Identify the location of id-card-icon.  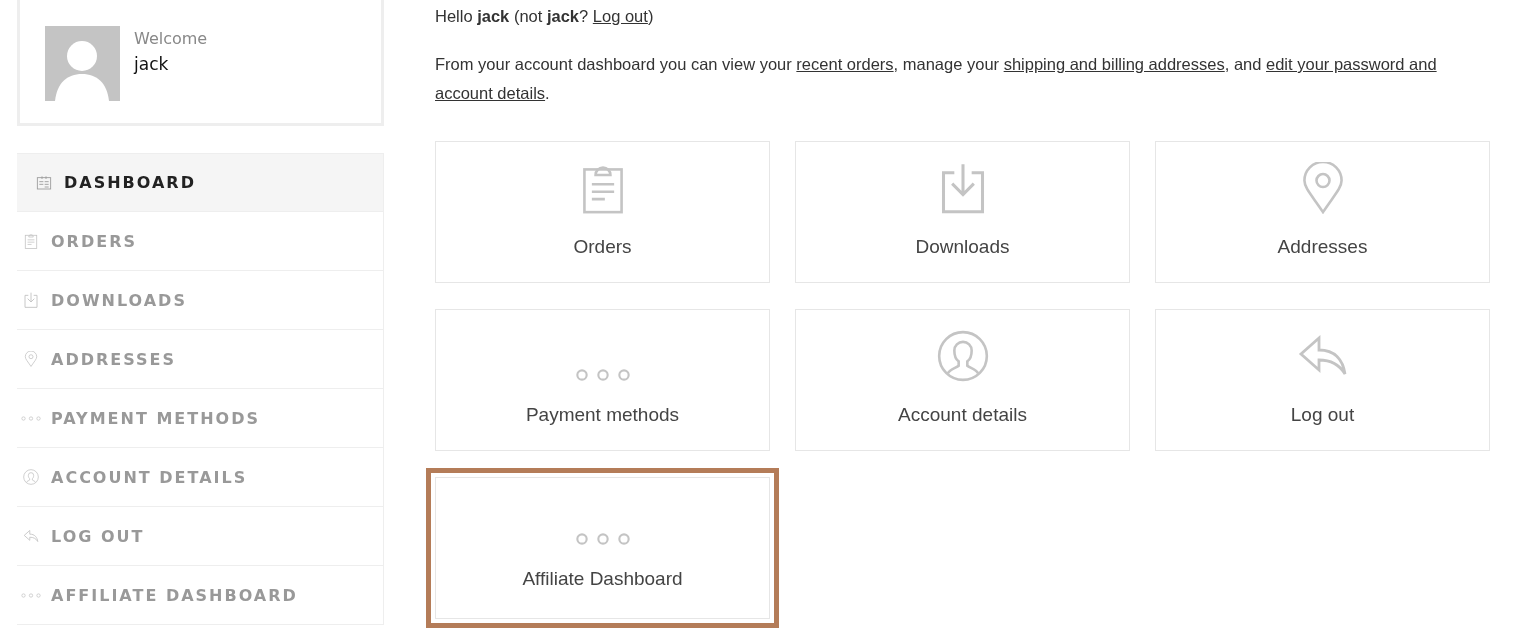
(44, 182).